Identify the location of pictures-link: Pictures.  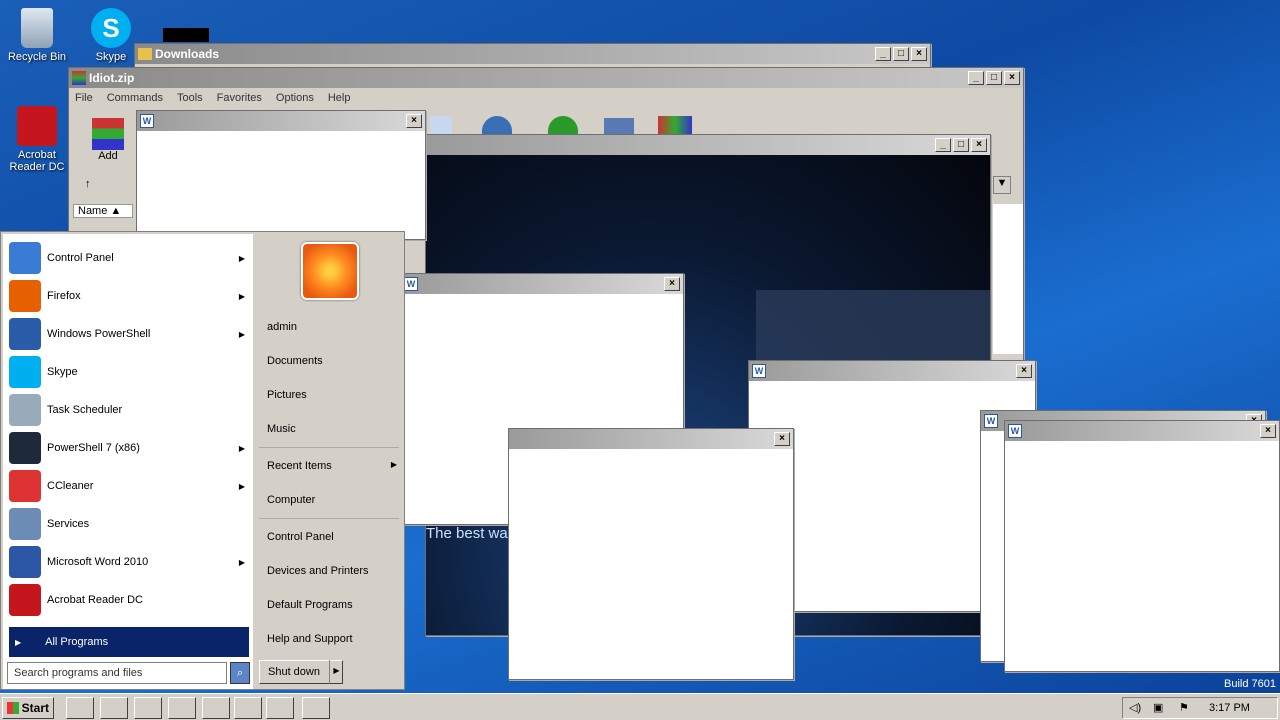
(287, 395).